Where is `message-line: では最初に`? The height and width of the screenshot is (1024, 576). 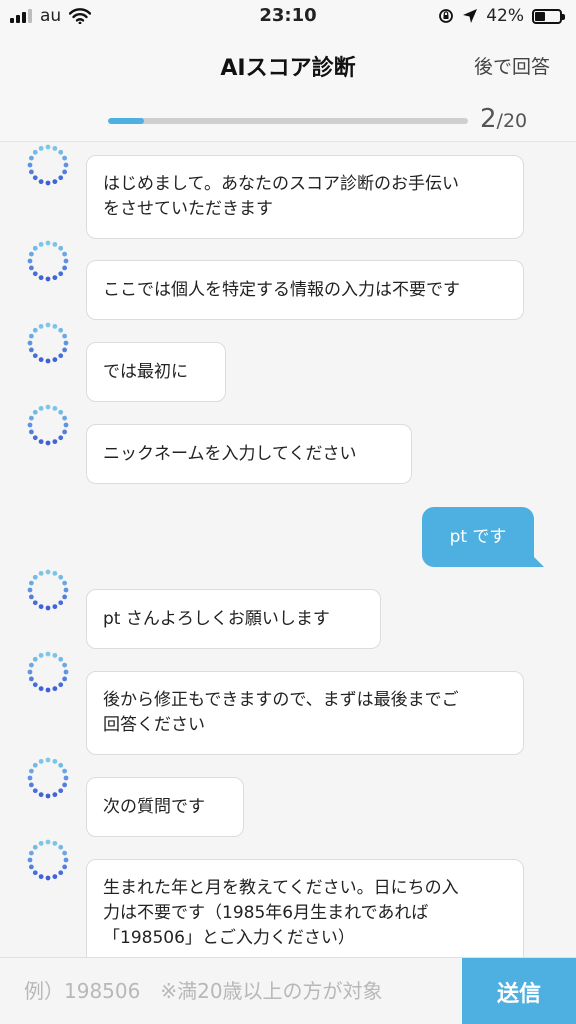 message-line: では最初に is located at coordinates (145, 371).